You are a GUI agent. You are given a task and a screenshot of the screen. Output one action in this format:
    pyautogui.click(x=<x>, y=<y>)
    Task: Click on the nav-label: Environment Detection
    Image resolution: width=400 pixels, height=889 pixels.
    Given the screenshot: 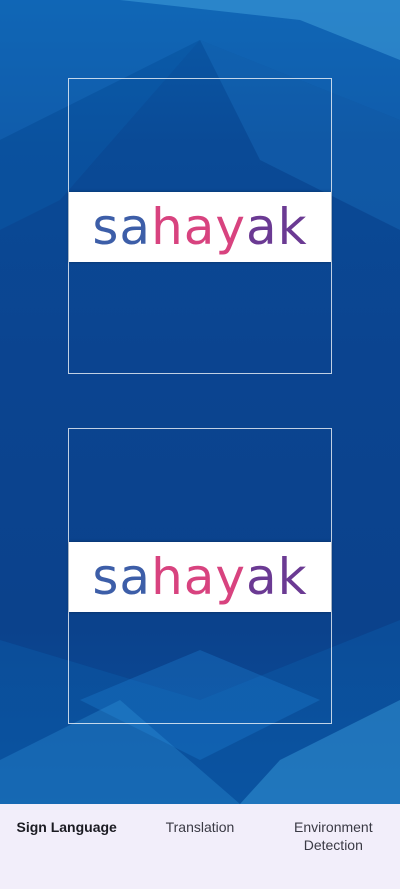 What is the action you would take?
    pyautogui.click(x=333, y=836)
    